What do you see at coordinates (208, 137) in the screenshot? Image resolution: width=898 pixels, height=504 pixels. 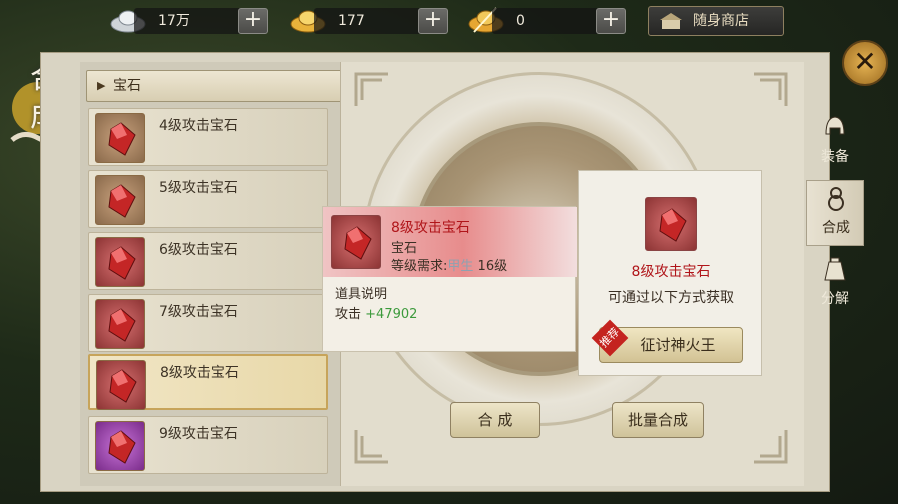 I see `gem-list-item: 4级攻击宝石` at bounding box center [208, 137].